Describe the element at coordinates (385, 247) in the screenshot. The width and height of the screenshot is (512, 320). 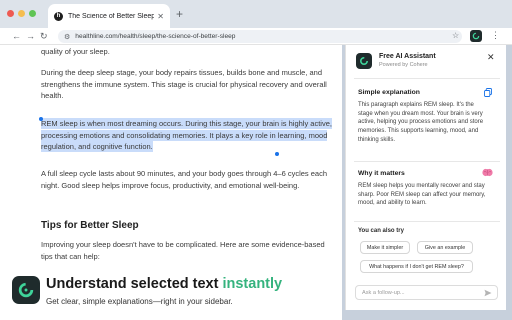
I see `suggestion-make-simpler-button: Make it simpler` at that location.